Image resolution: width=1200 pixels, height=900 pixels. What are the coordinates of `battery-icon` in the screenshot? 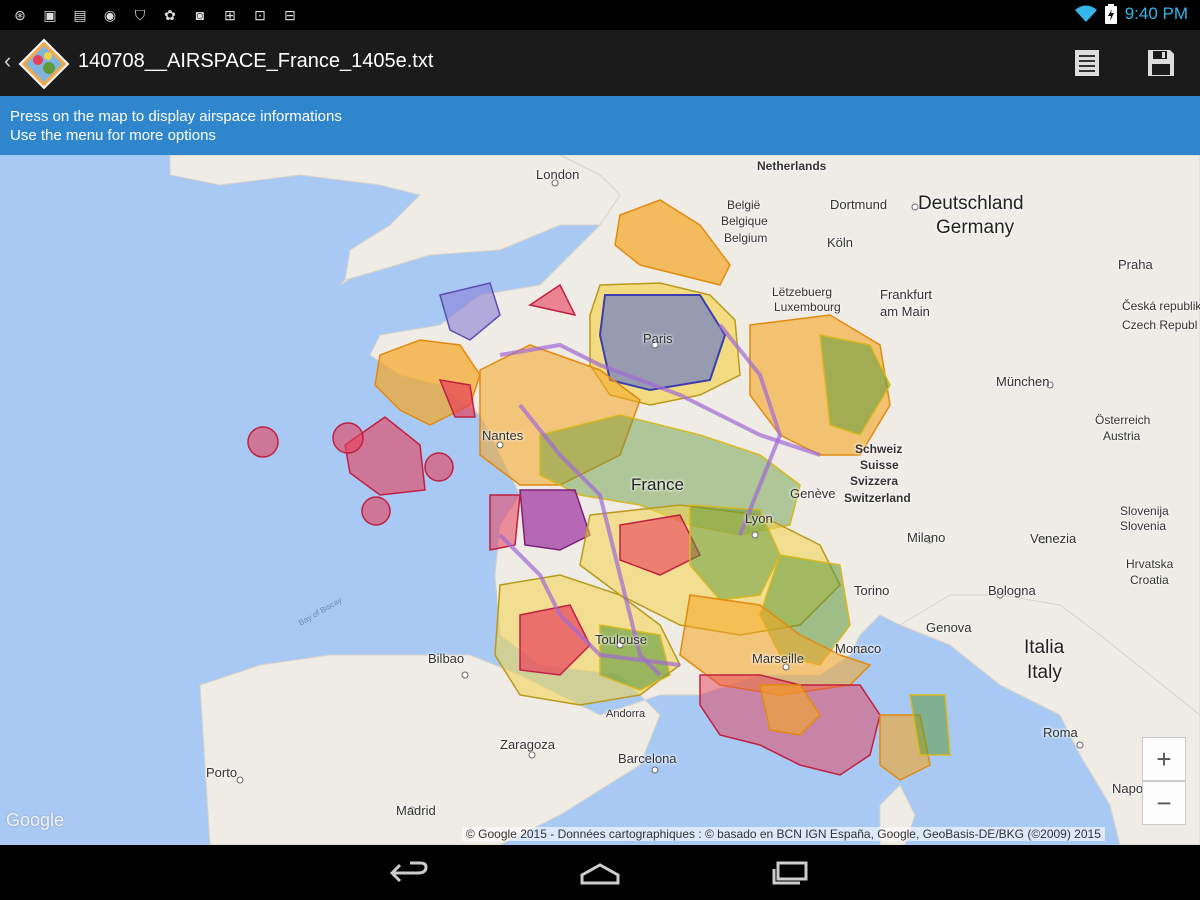 It's located at (1110, 14).